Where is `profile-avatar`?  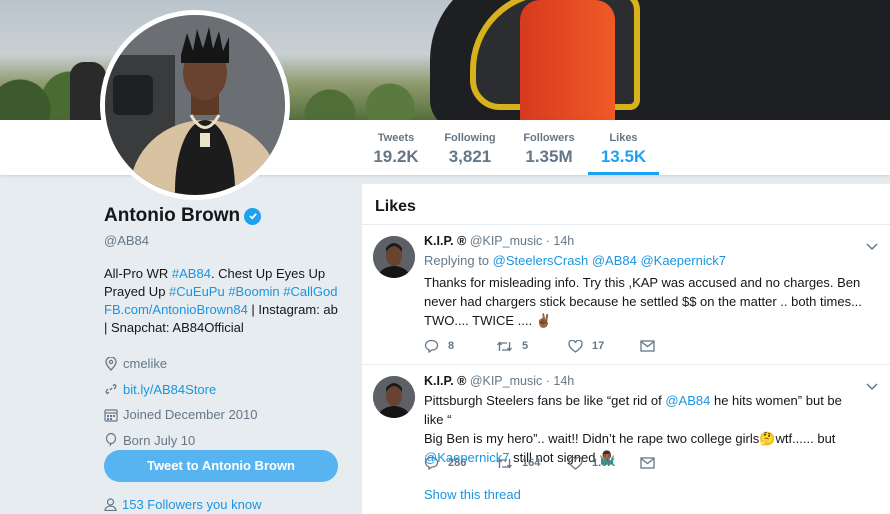
profile-avatar is located at coordinates (195, 105).